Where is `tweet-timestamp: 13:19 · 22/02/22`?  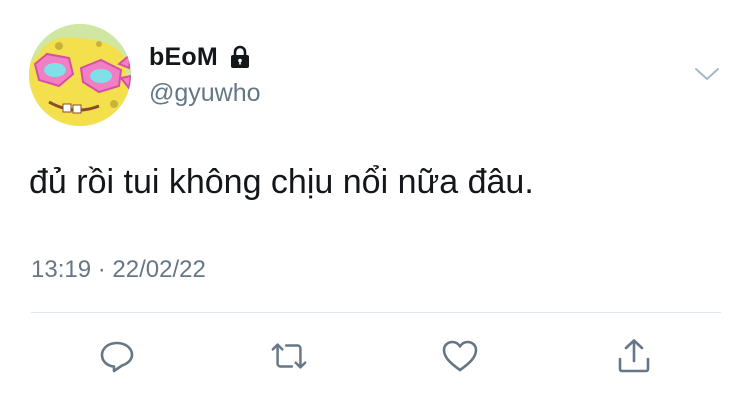 tweet-timestamp: 13:19 · 22/02/22 is located at coordinates (118, 270).